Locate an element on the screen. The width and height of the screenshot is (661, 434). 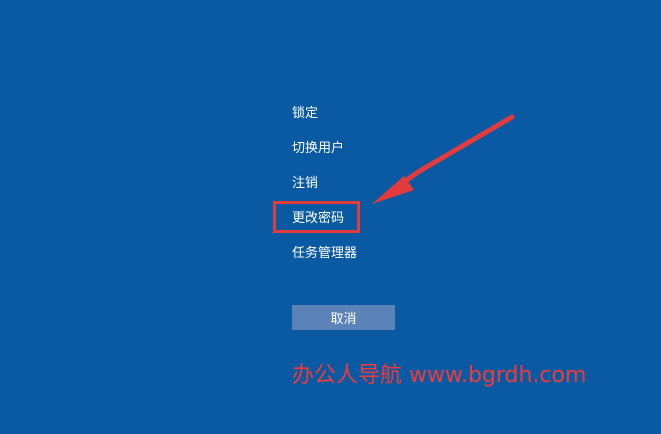
menu-item-switch-user: 切换用户 is located at coordinates (324, 155).